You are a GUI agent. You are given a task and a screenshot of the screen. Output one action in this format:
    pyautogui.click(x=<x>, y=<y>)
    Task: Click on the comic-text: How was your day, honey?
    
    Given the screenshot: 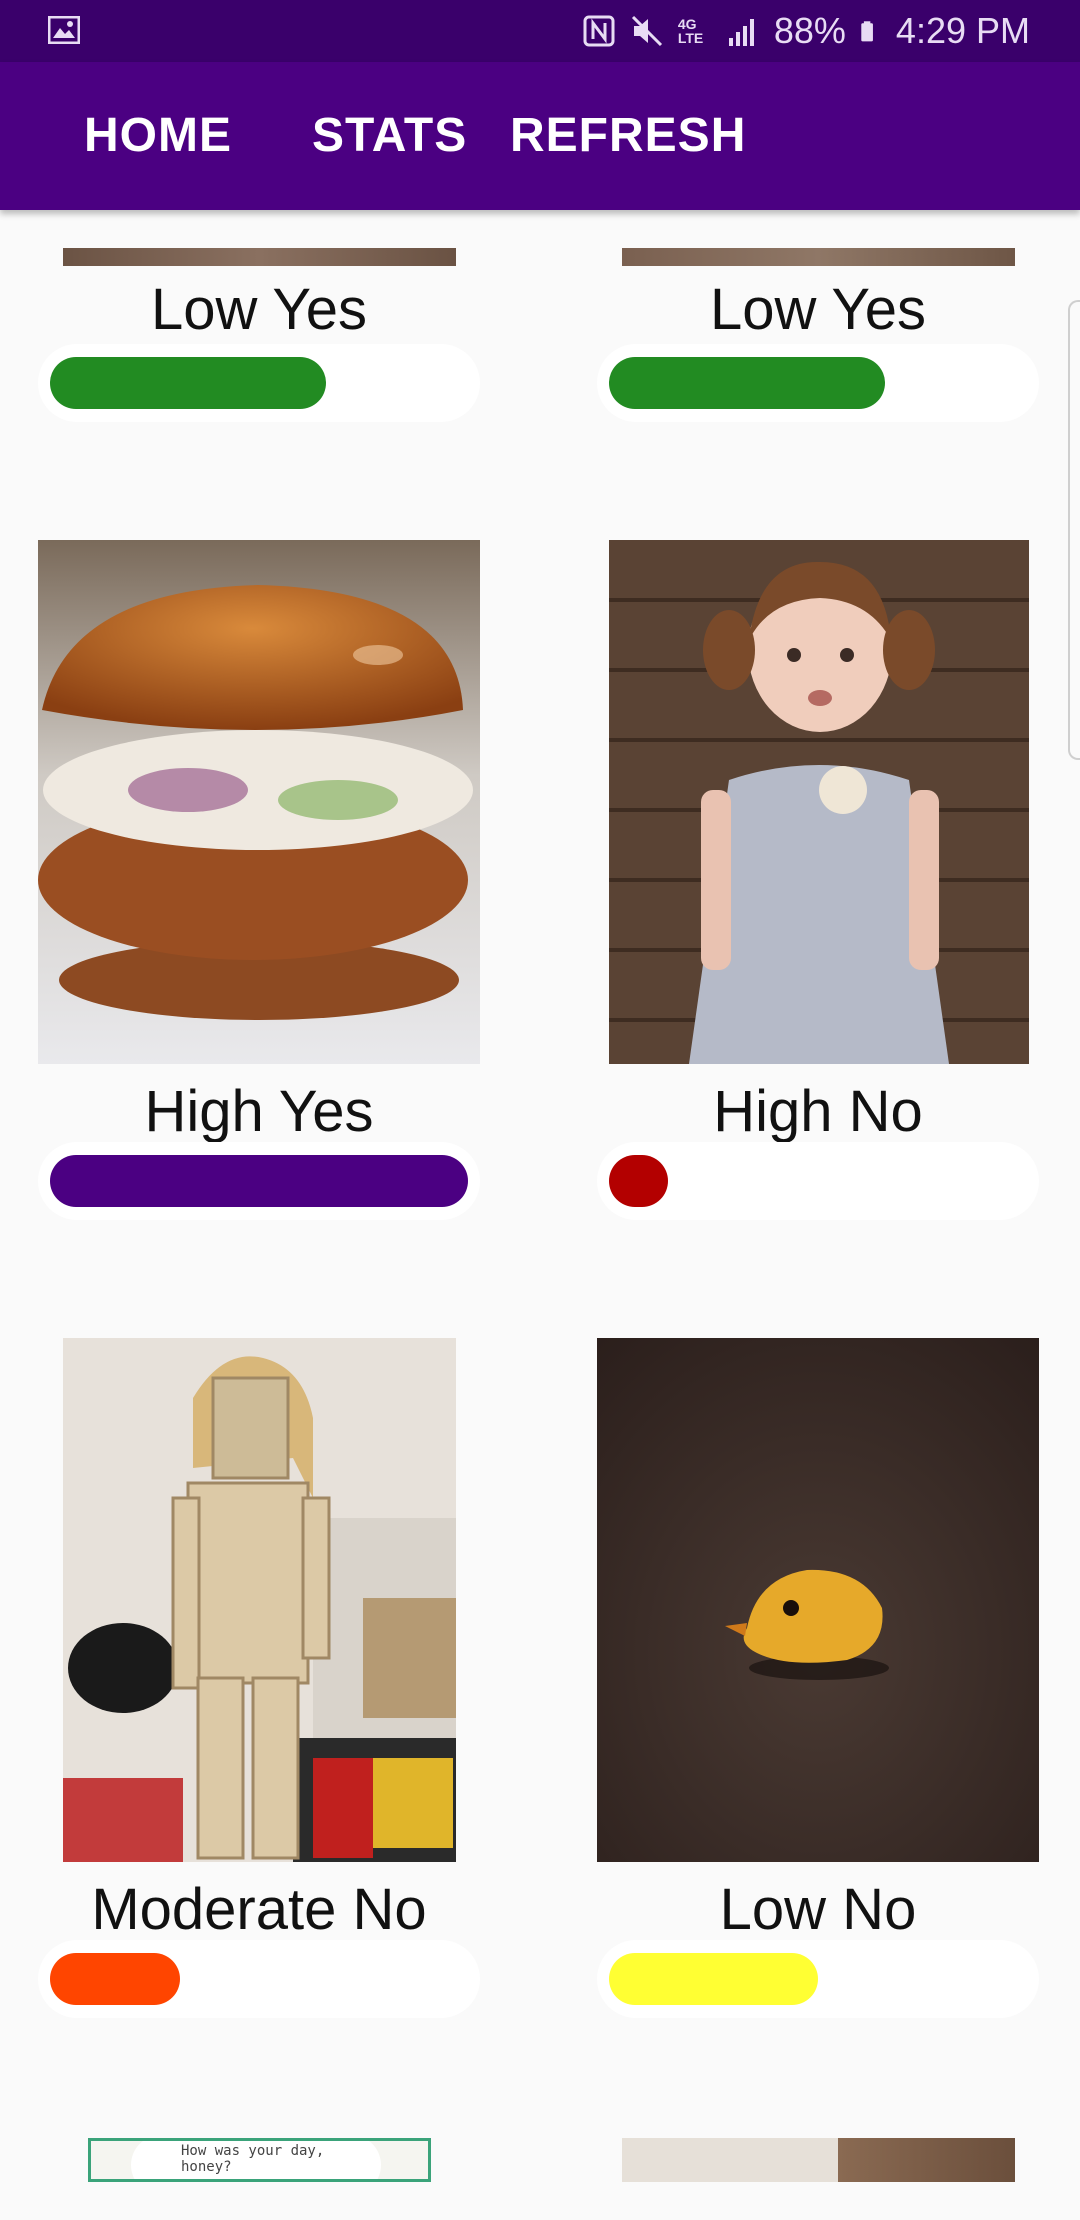 What is the action you would take?
    pyautogui.click(x=253, y=2159)
    